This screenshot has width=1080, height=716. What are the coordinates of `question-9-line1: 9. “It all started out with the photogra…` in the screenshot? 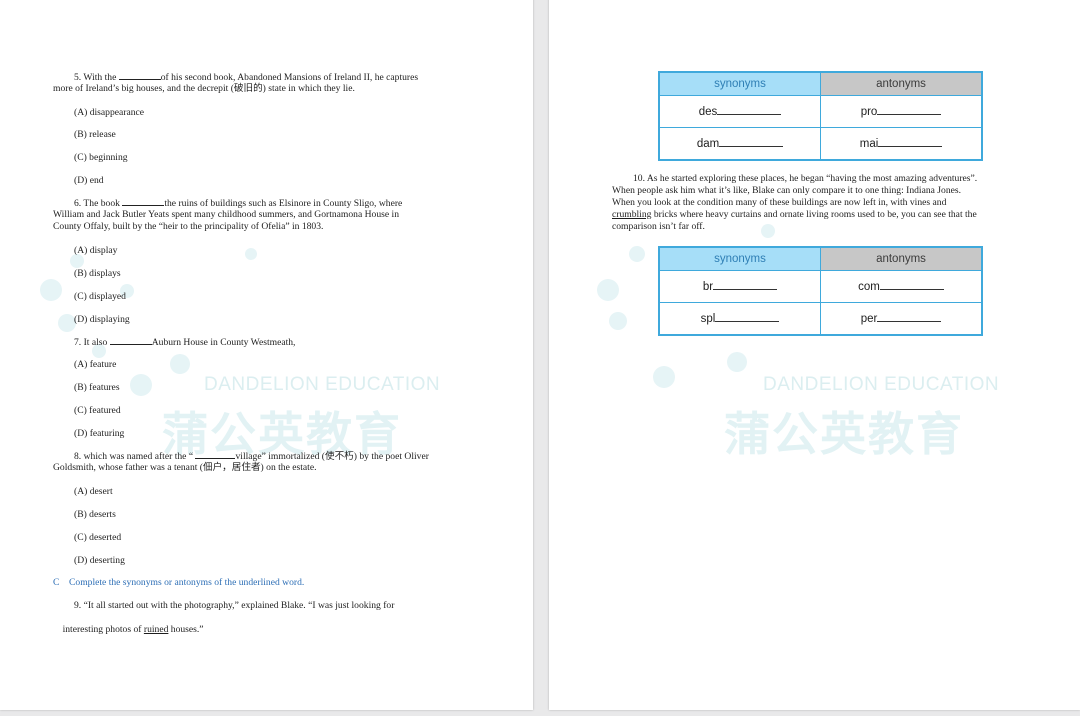 It's located at (234, 605).